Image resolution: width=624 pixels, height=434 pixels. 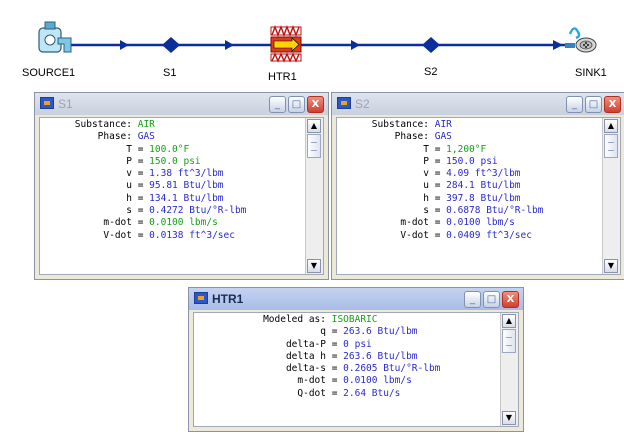 What do you see at coordinates (483, 174) in the screenshot?
I see `property-value: 4.09 ft^3/lbm` at bounding box center [483, 174].